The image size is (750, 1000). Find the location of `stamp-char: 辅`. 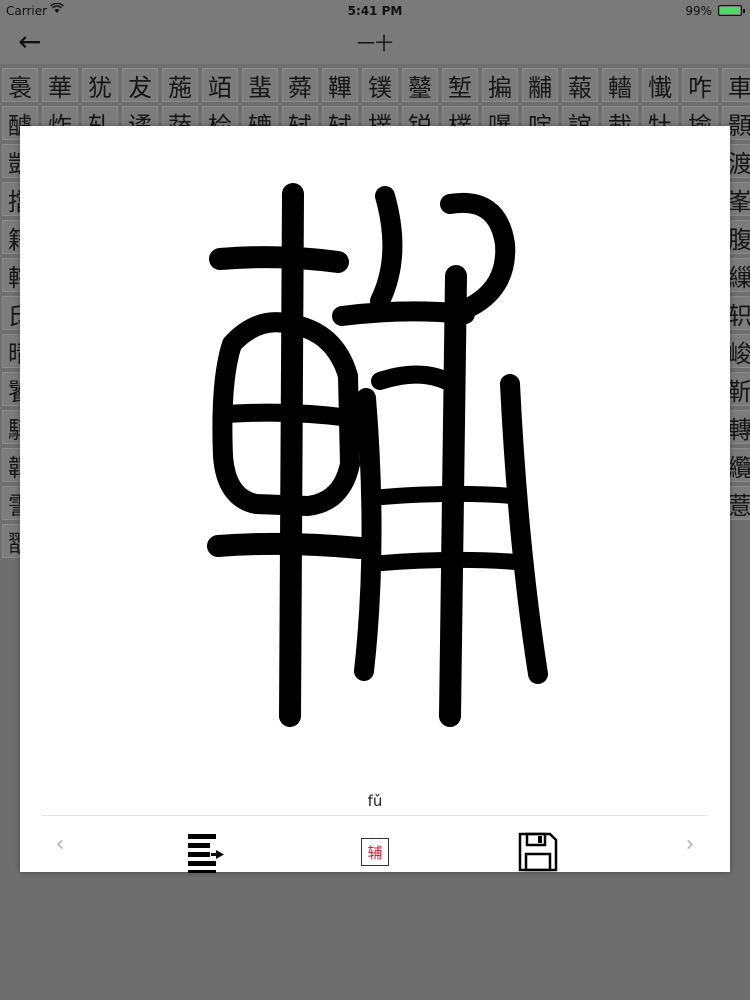

stamp-char: 辅 is located at coordinates (375, 852).